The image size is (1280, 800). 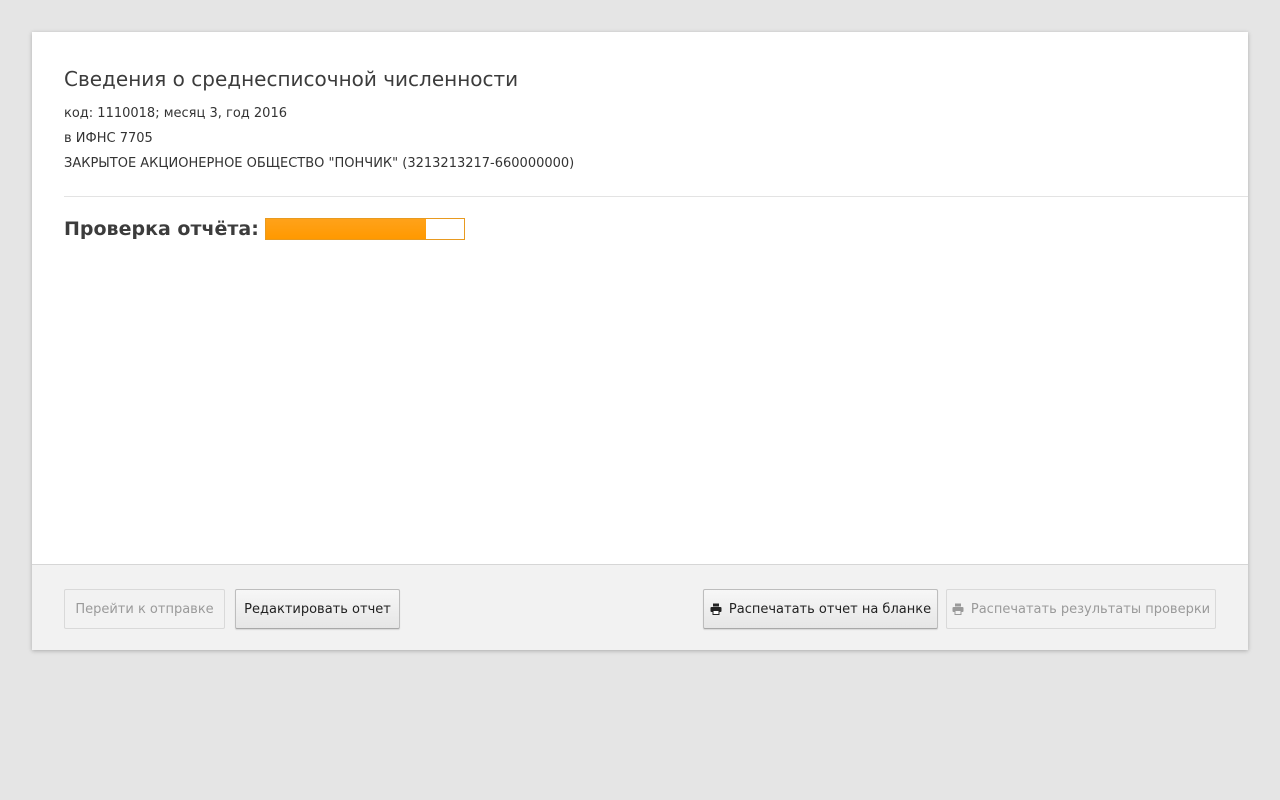 I want to click on divider, so click(x=656, y=196).